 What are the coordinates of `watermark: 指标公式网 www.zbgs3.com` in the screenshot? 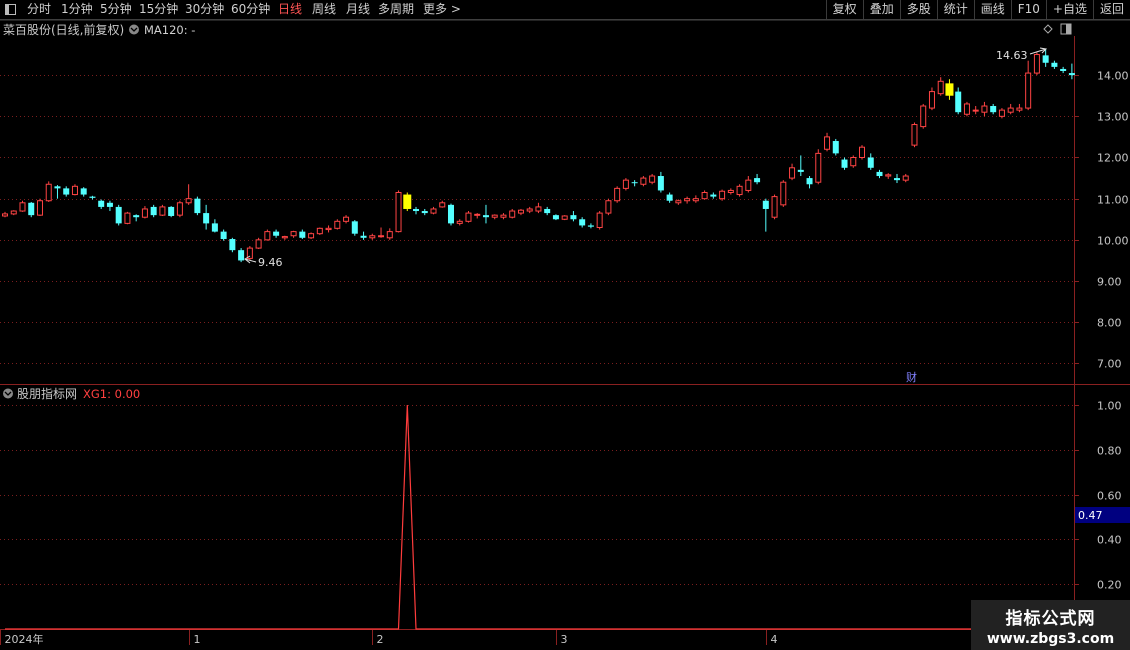 It's located at (1050, 625).